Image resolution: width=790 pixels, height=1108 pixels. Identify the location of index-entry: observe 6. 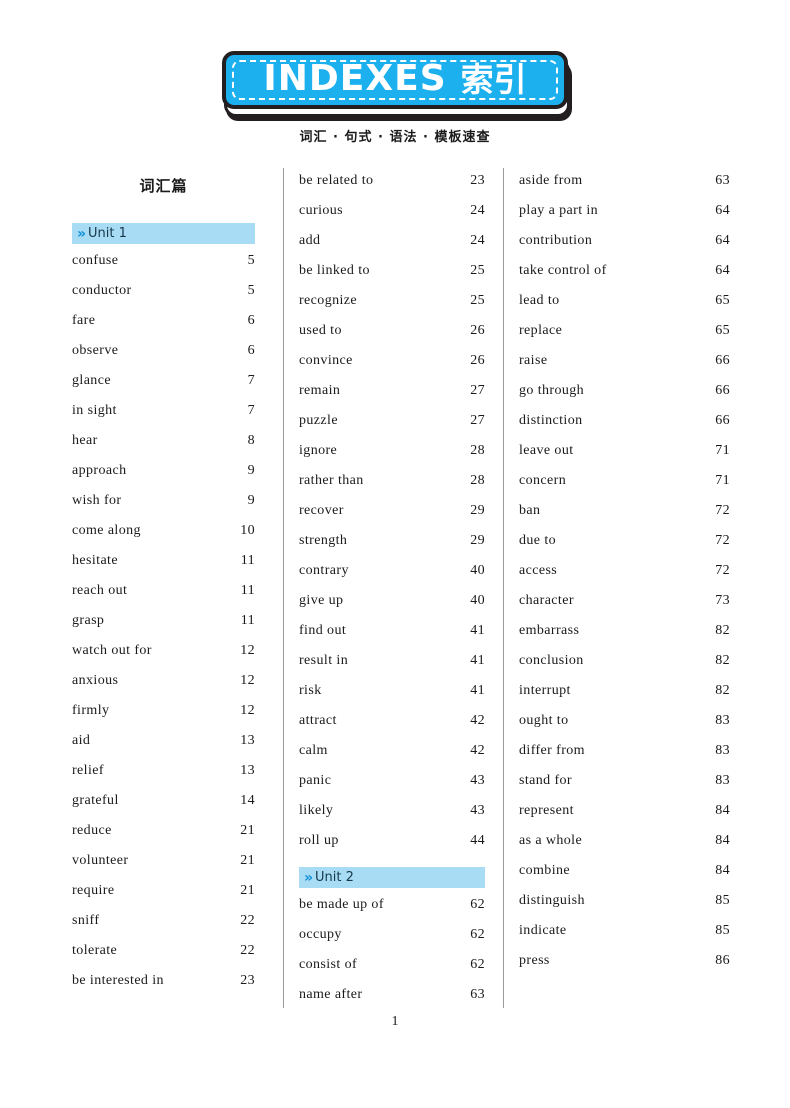
(163, 358).